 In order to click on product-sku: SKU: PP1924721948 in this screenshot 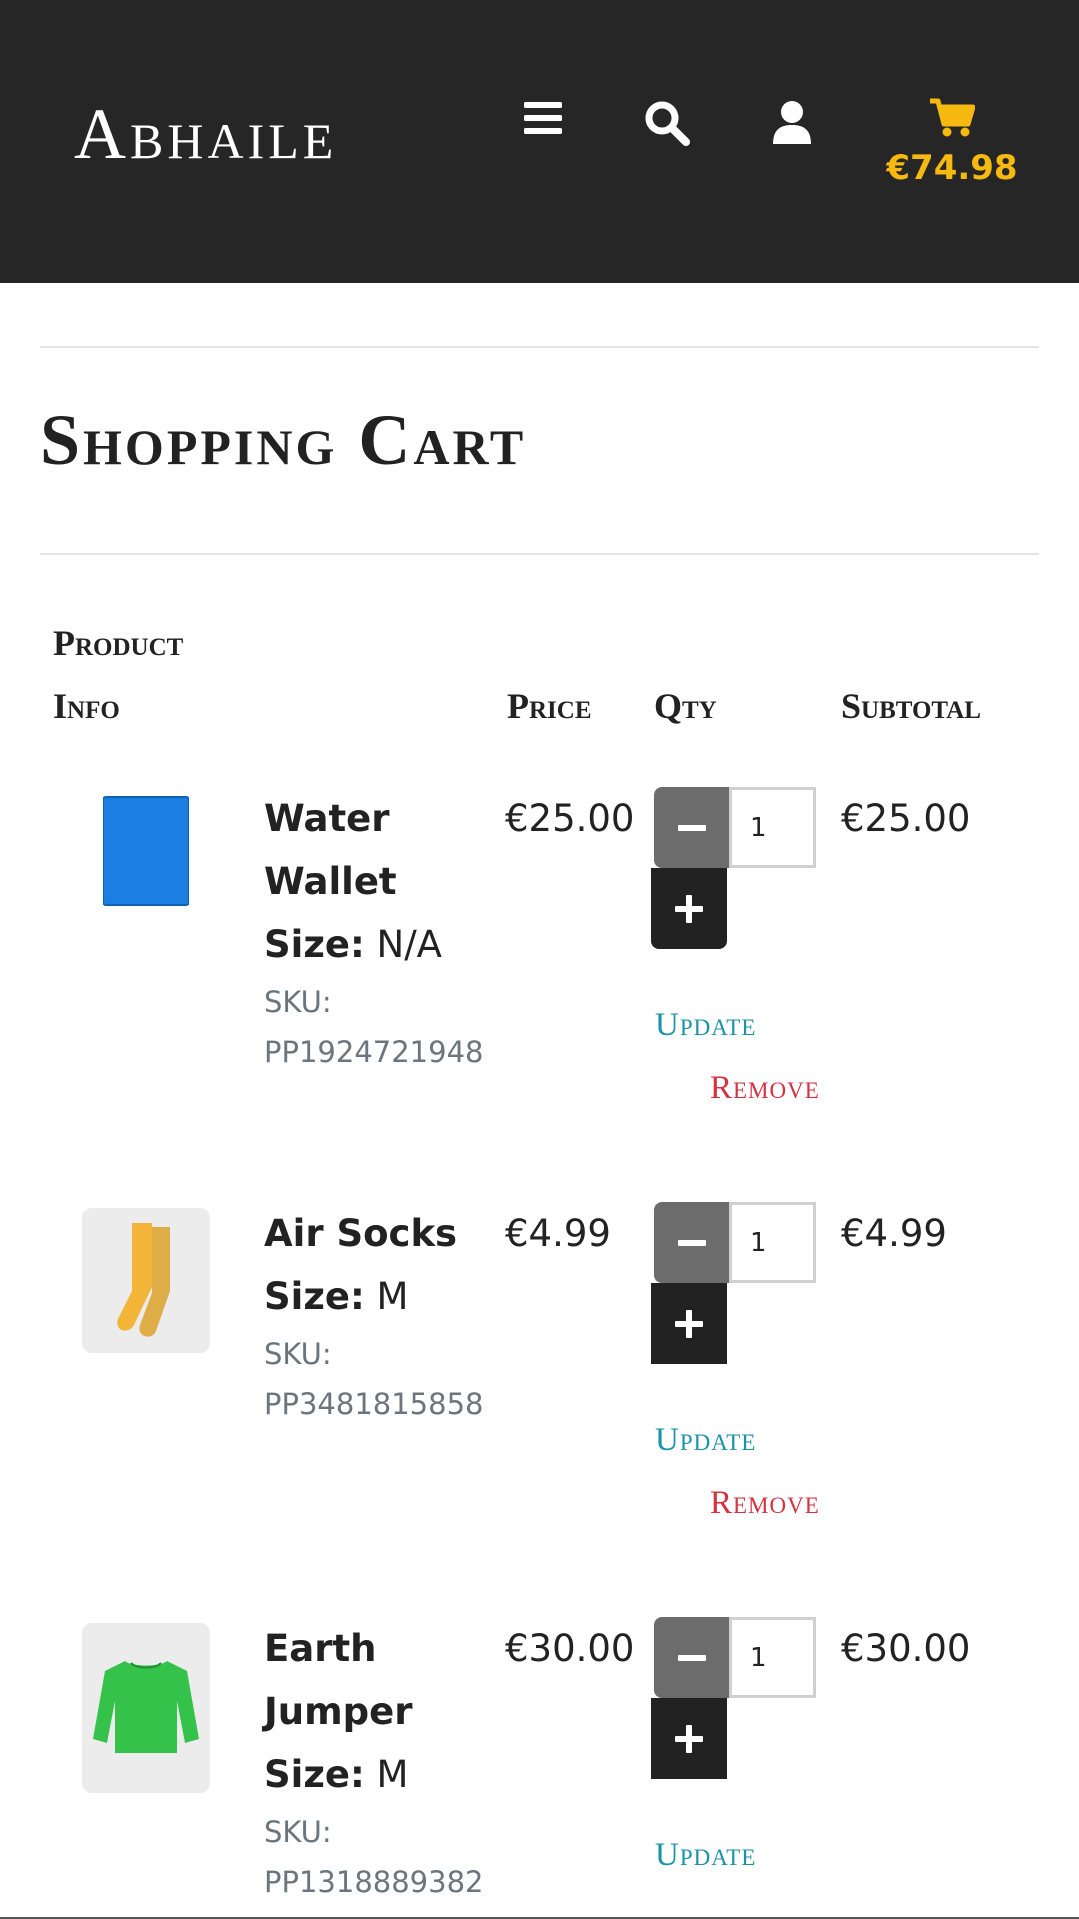, I will do `click(379, 1027)`.